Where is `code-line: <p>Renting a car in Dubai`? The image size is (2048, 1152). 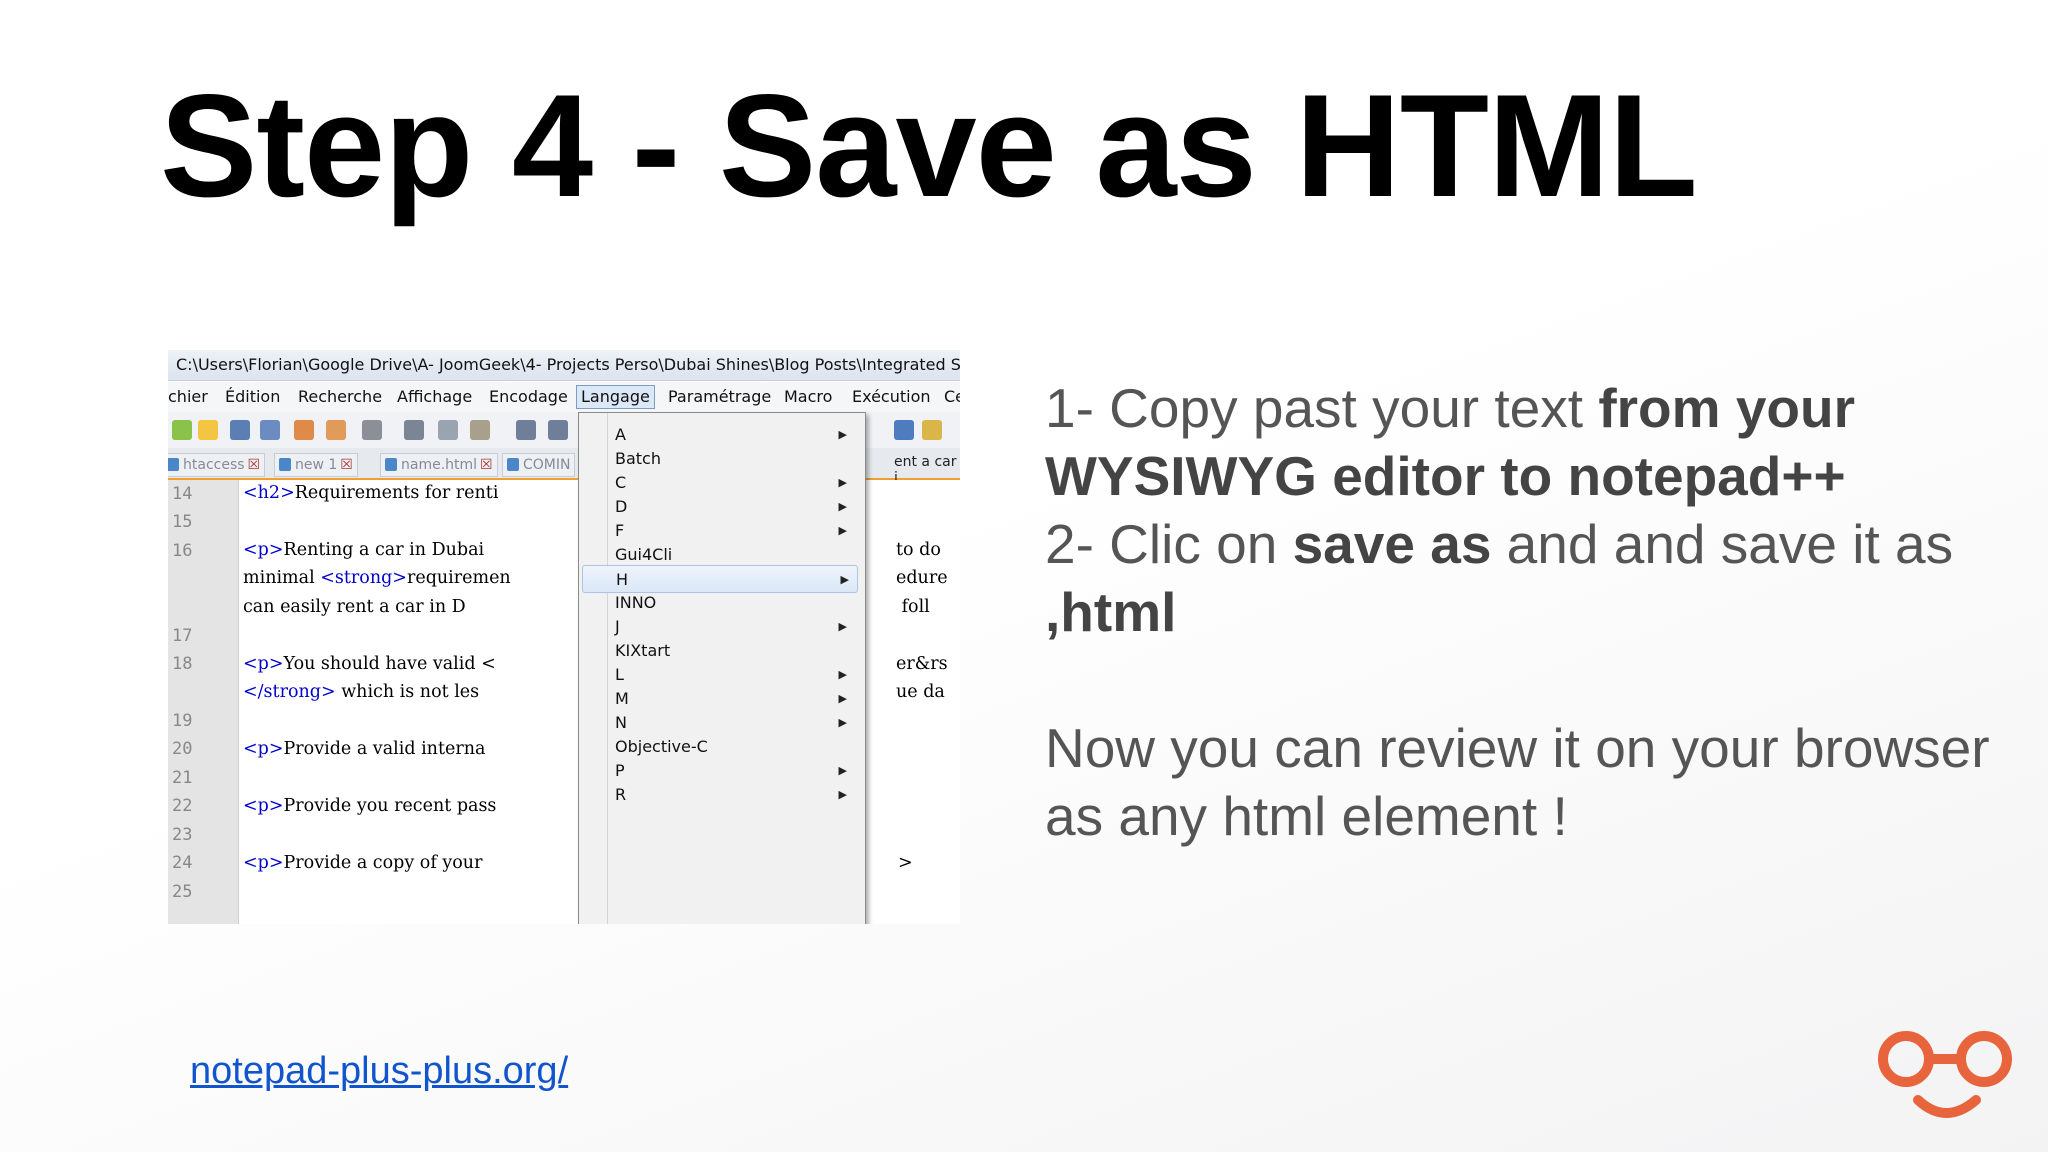
code-line: <p>Renting a car in Dubai is located at coordinates (366, 550).